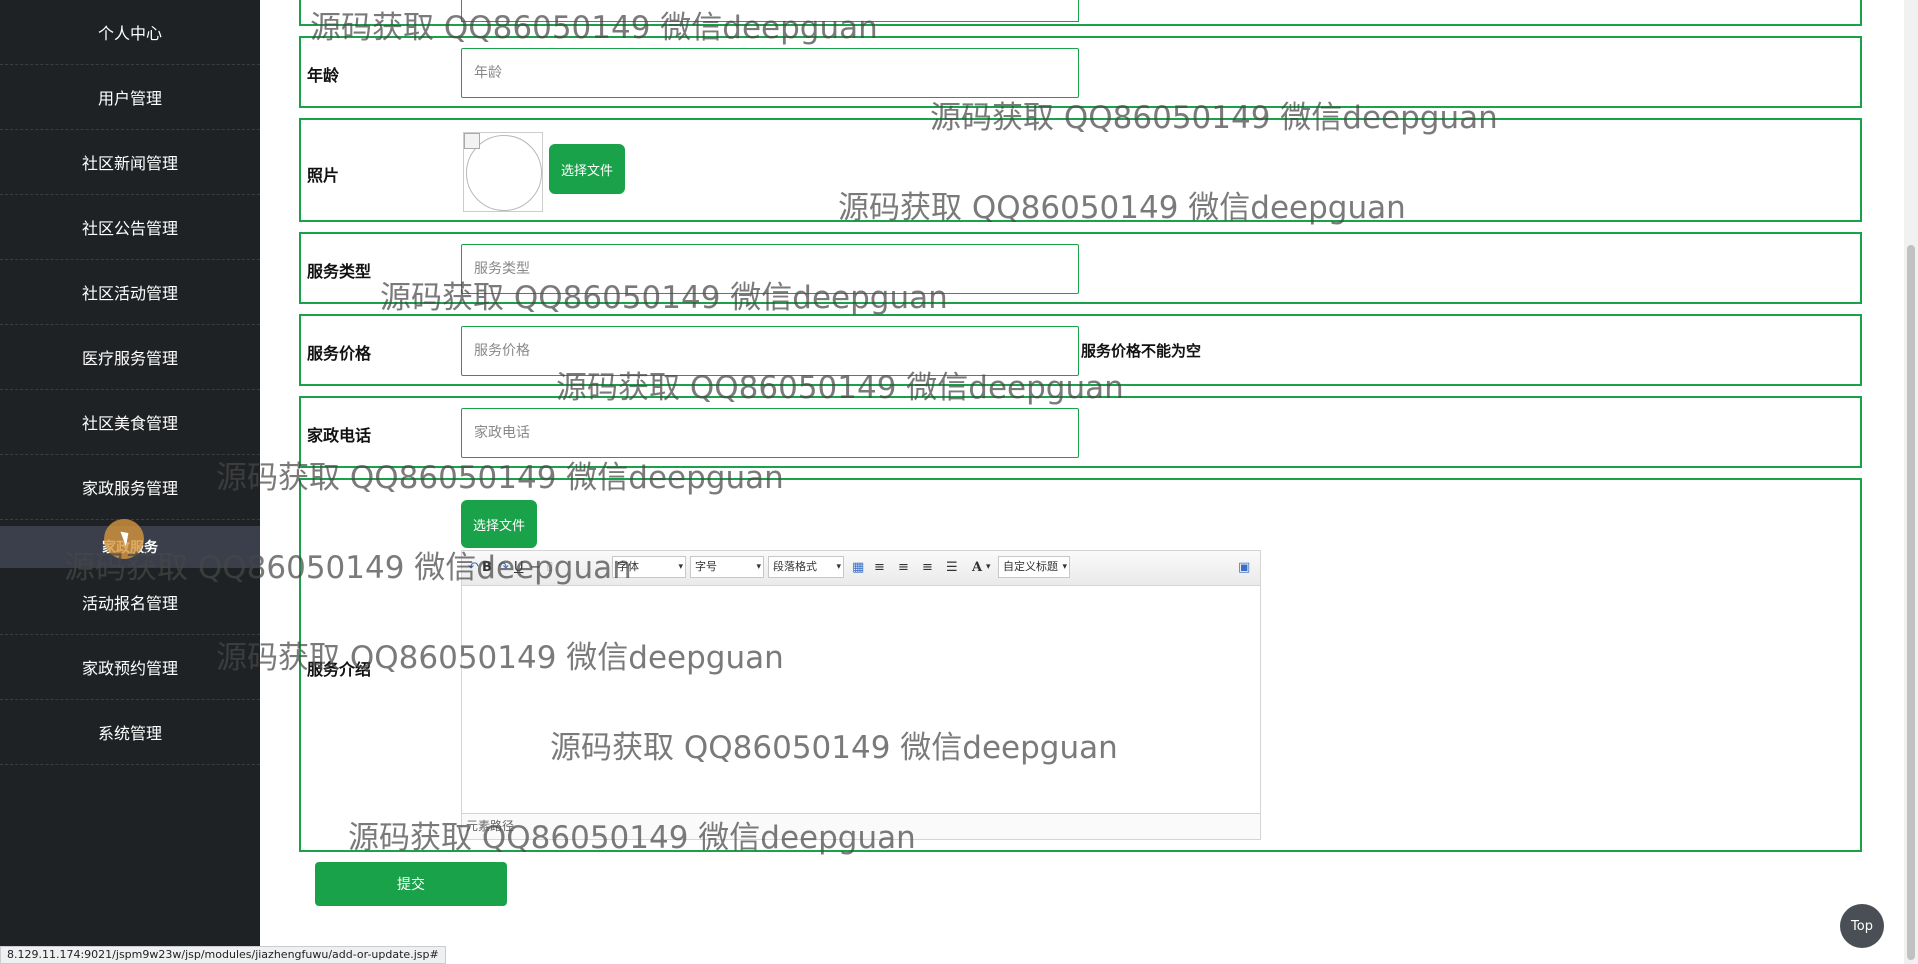 Image resolution: width=1918 pixels, height=964 pixels. What do you see at coordinates (861, 826) in the screenshot?
I see `editor-element-path: 元素路径` at bounding box center [861, 826].